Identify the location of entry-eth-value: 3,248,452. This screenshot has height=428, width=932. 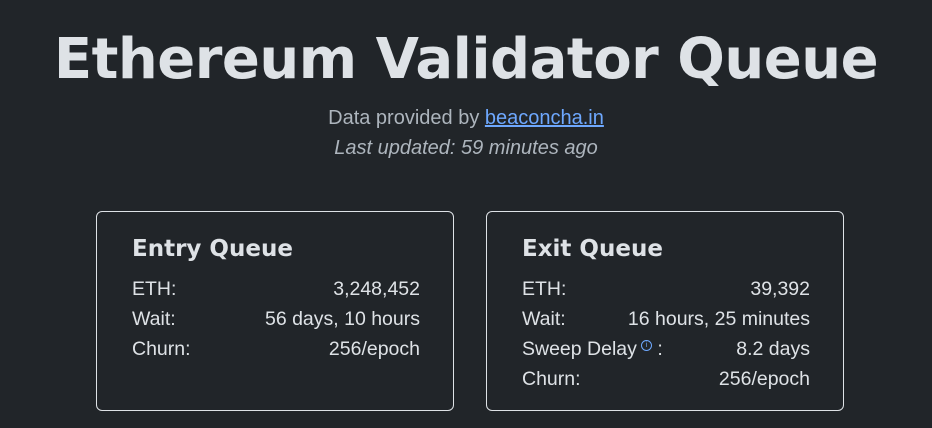
(376, 288).